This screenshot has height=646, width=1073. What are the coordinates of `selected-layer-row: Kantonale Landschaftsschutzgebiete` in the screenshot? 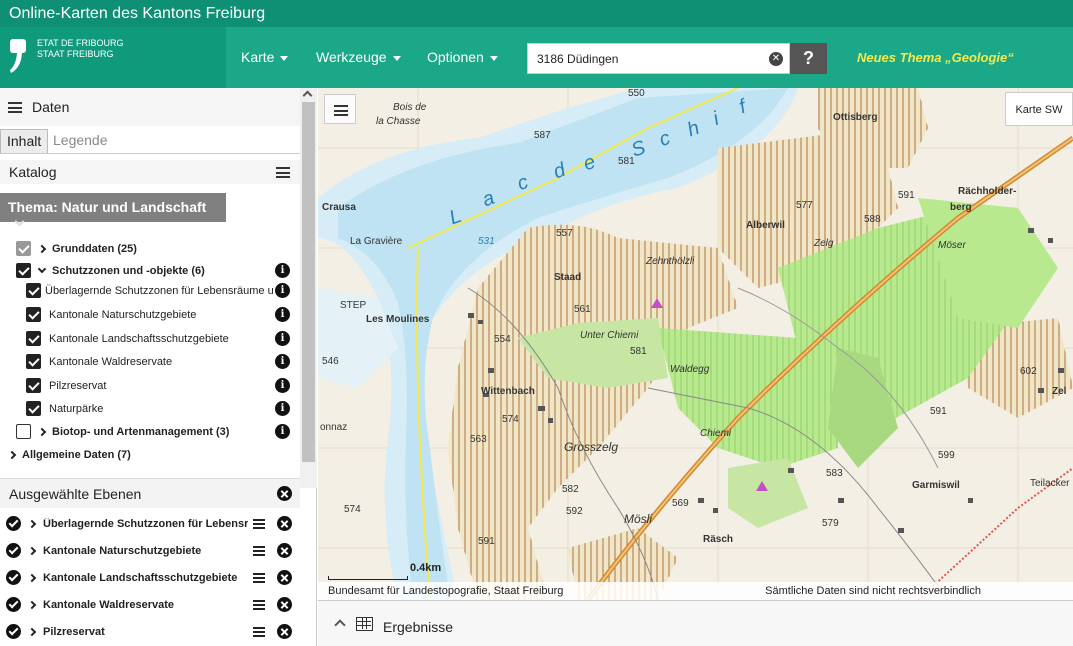 It's located at (150, 578).